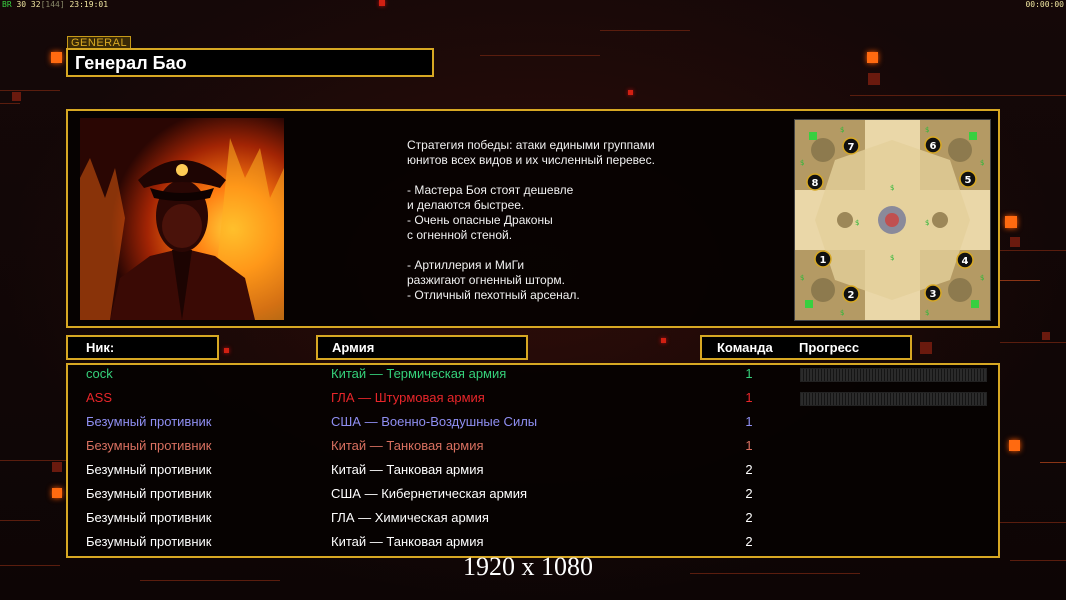 The width and height of the screenshot is (1066, 600). What do you see at coordinates (52, 4) in the screenshot?
I see `hud-bracket: [144]` at bounding box center [52, 4].